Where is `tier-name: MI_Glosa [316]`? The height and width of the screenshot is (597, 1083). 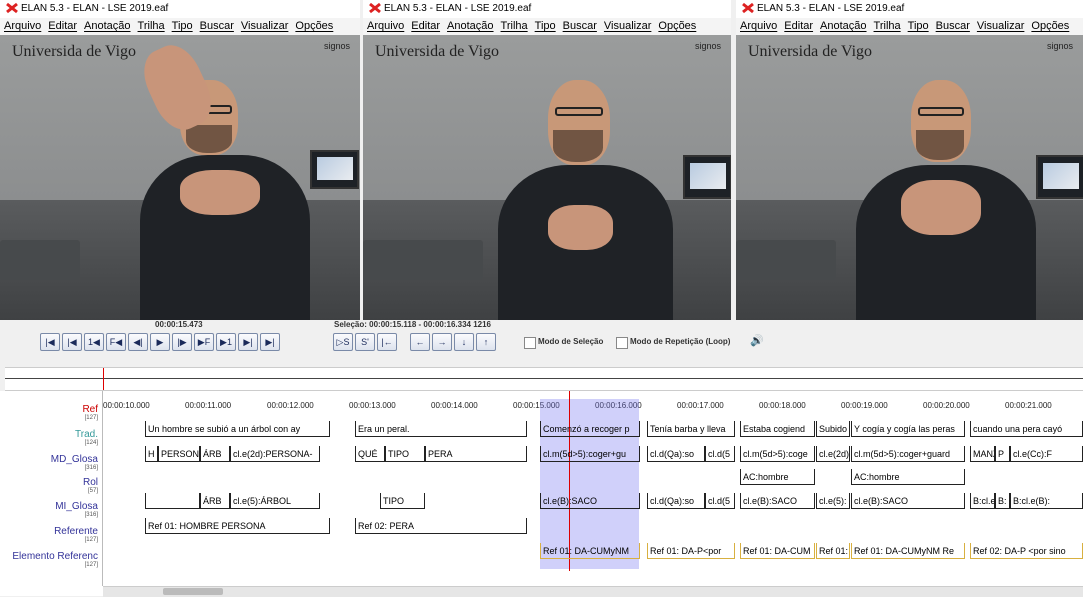 tier-name: MI_Glosa [316] is located at coordinates (76, 509).